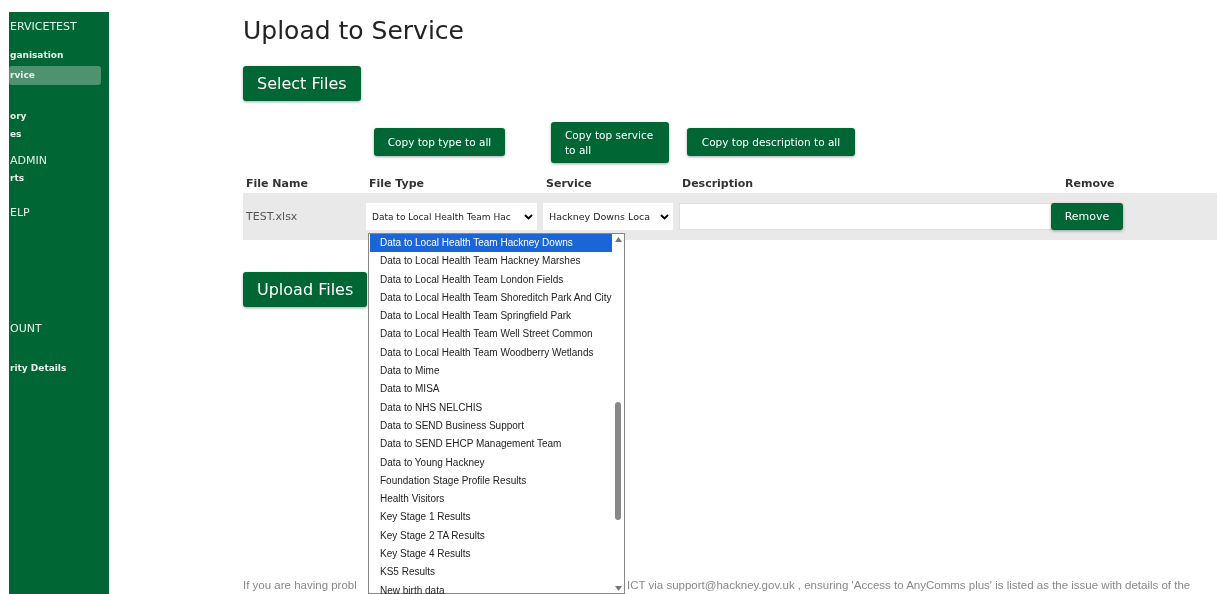  I want to click on column-header: Description, so click(718, 184).